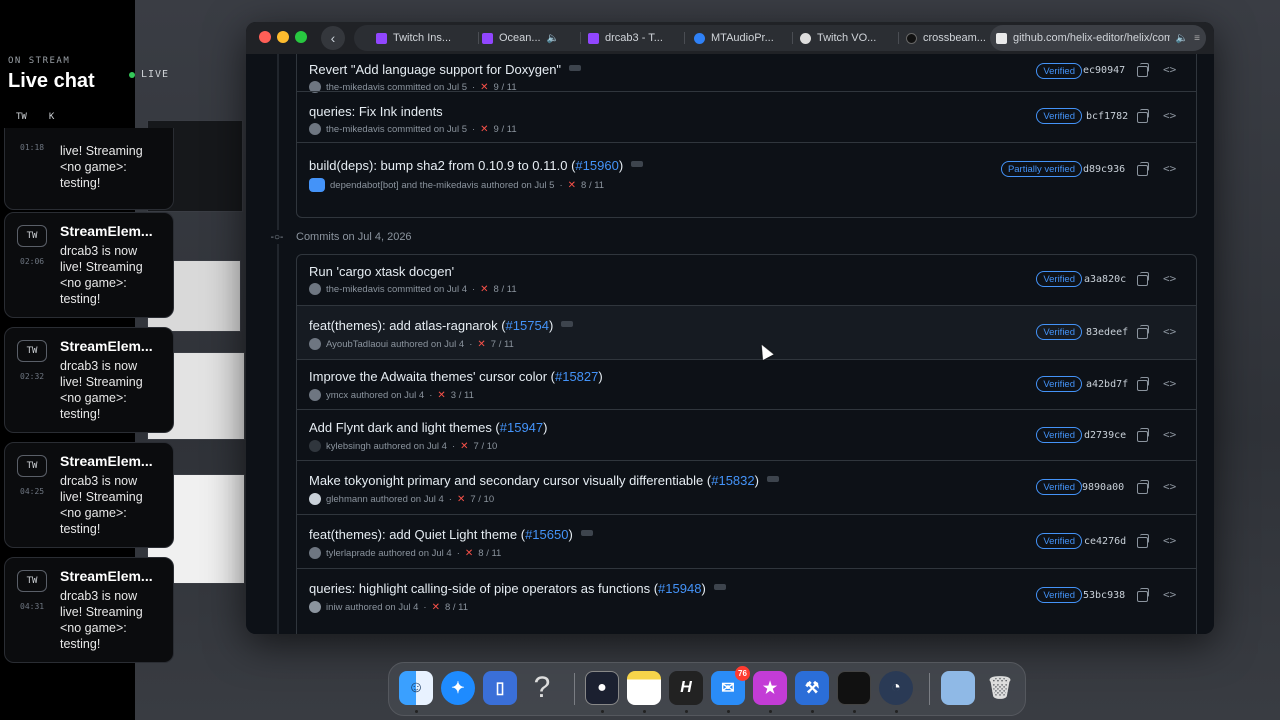 Image resolution: width=1280 pixels, height=720 pixels. What do you see at coordinates (317, 185) in the screenshot?
I see `dependabot-avatar` at bounding box center [317, 185].